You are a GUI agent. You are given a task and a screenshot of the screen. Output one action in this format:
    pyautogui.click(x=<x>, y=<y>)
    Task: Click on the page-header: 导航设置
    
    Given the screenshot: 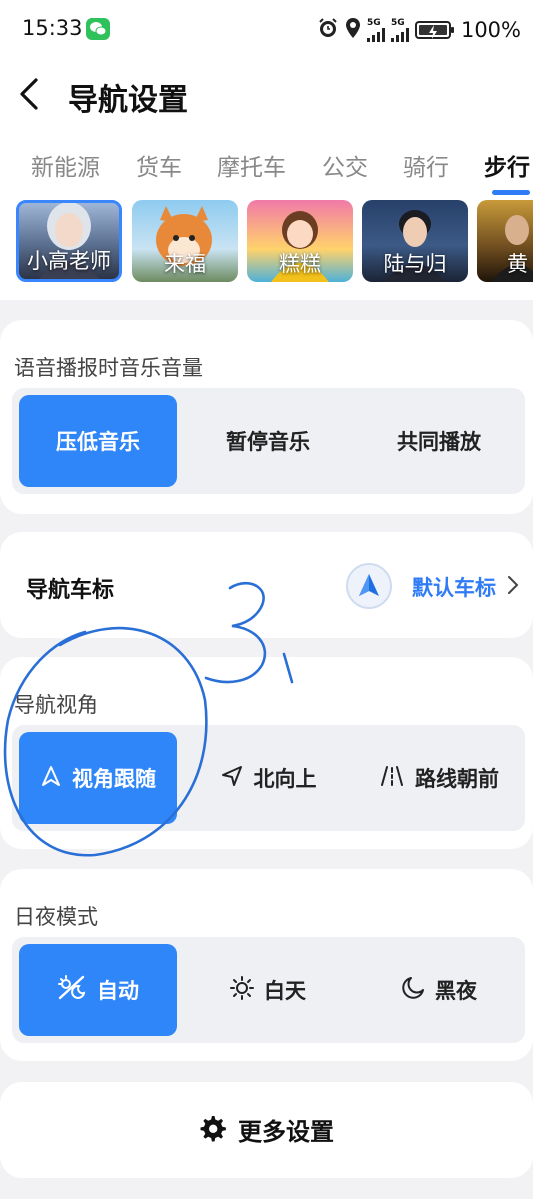 What is the action you would take?
    pyautogui.click(x=266, y=95)
    